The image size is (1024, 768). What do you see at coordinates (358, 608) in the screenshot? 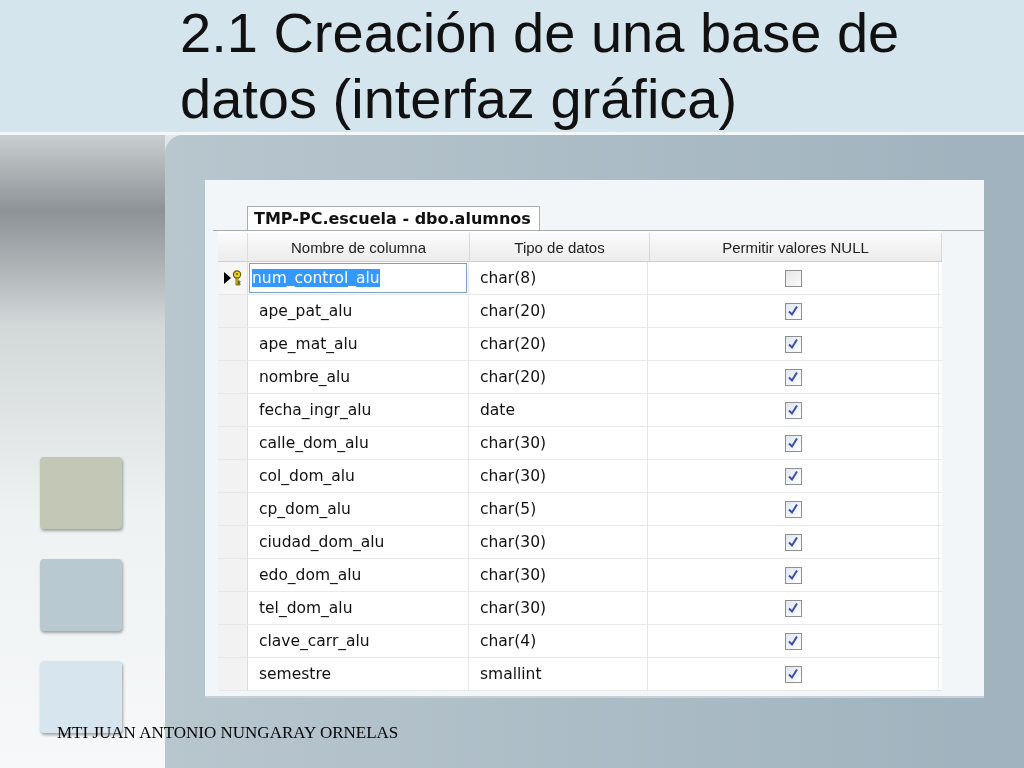
I see `table-cell: tel_dom_alu` at bounding box center [358, 608].